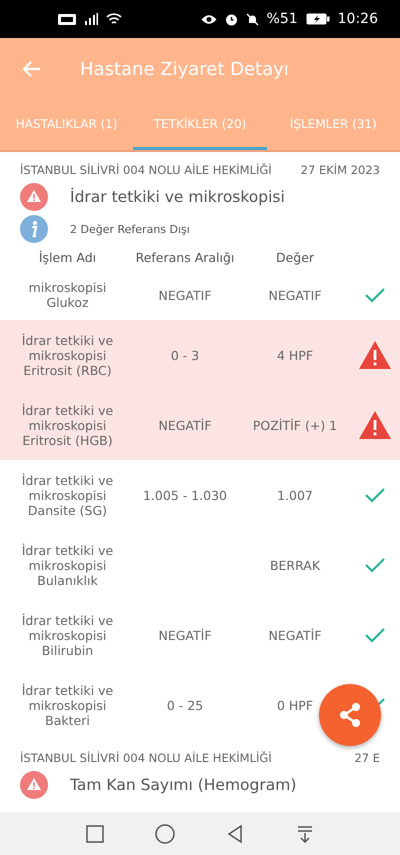 The height and width of the screenshot is (855, 400). What do you see at coordinates (200, 125) in the screenshot?
I see `tab: TETKİKLER (20)` at bounding box center [200, 125].